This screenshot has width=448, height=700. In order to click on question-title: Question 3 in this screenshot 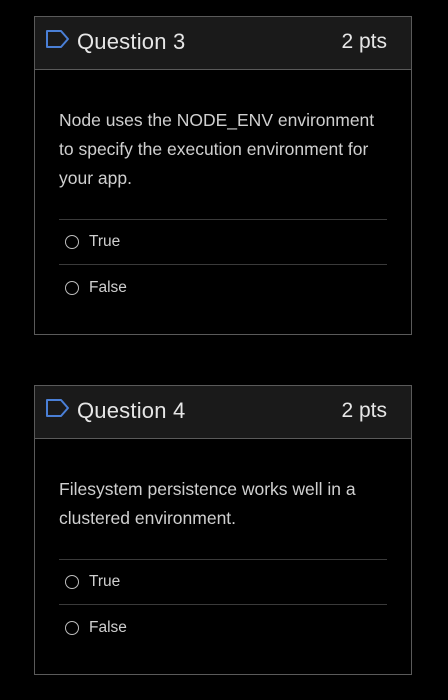, I will do `click(131, 41)`.